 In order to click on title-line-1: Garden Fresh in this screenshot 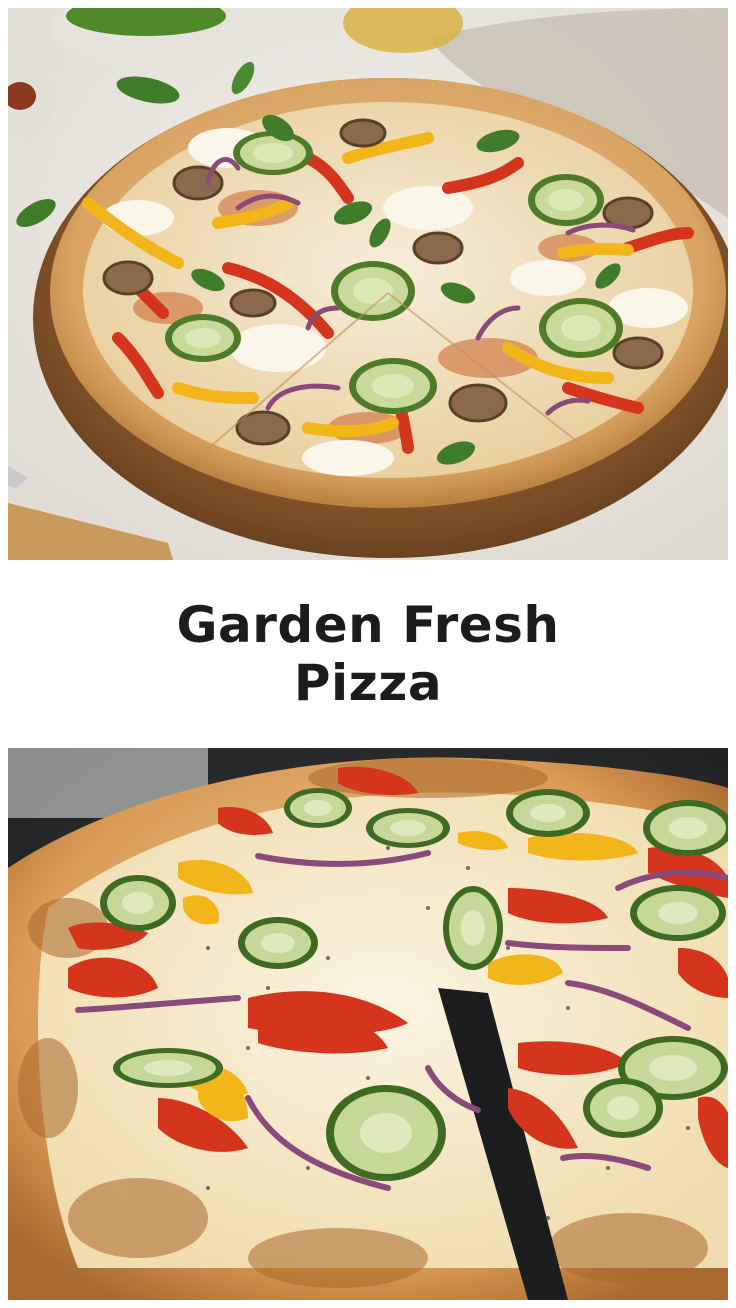, I will do `click(368, 625)`.